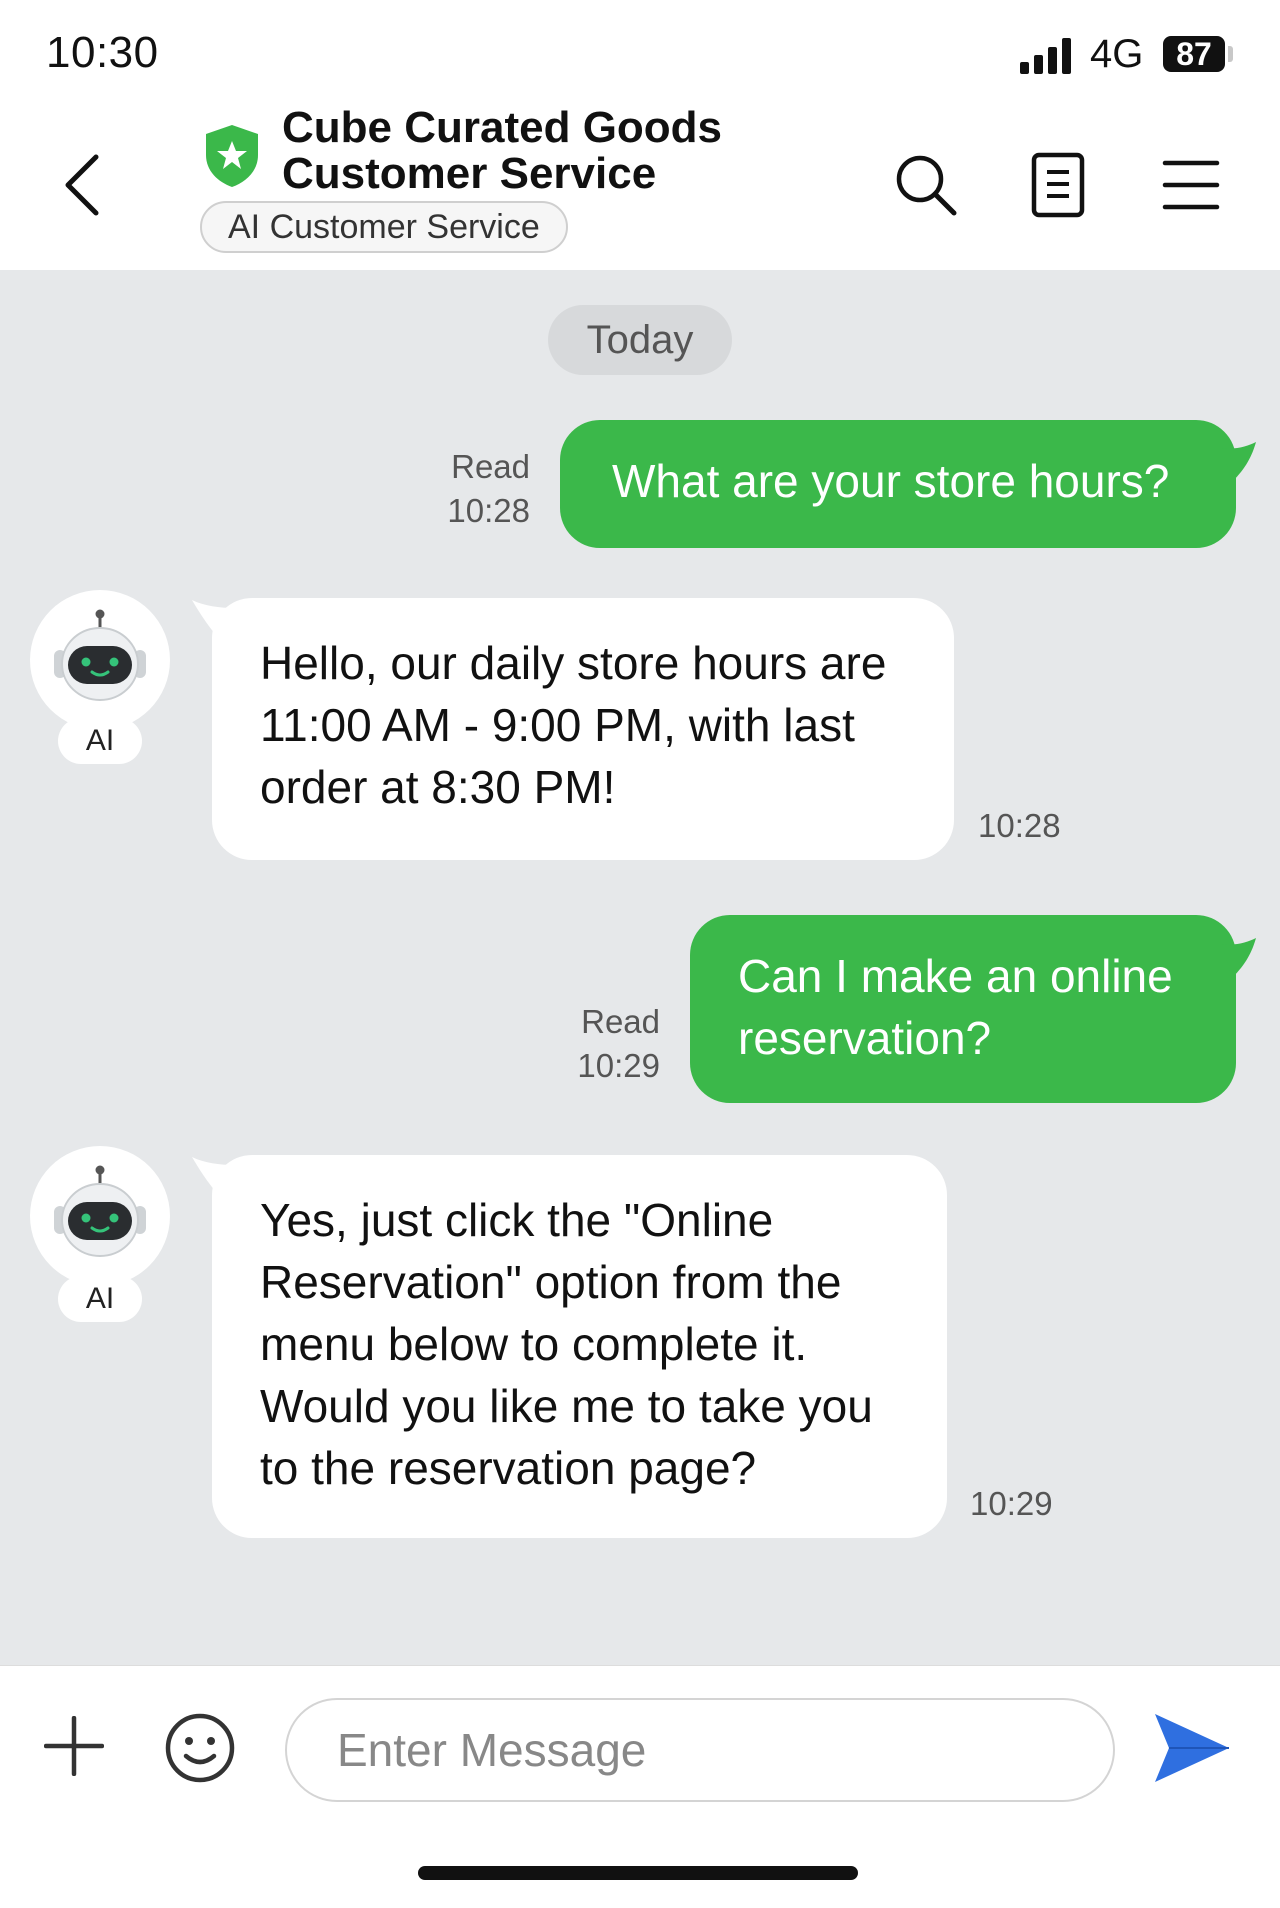 The width and height of the screenshot is (1280, 1908). I want to click on chat-title-line2: Customer Service, so click(469, 173).